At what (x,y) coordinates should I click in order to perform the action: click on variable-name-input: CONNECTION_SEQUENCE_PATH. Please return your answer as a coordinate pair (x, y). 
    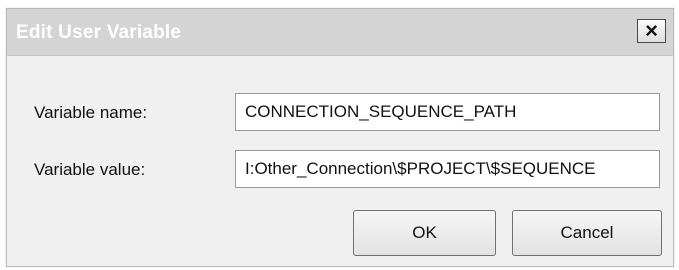
    Looking at the image, I should click on (447, 112).